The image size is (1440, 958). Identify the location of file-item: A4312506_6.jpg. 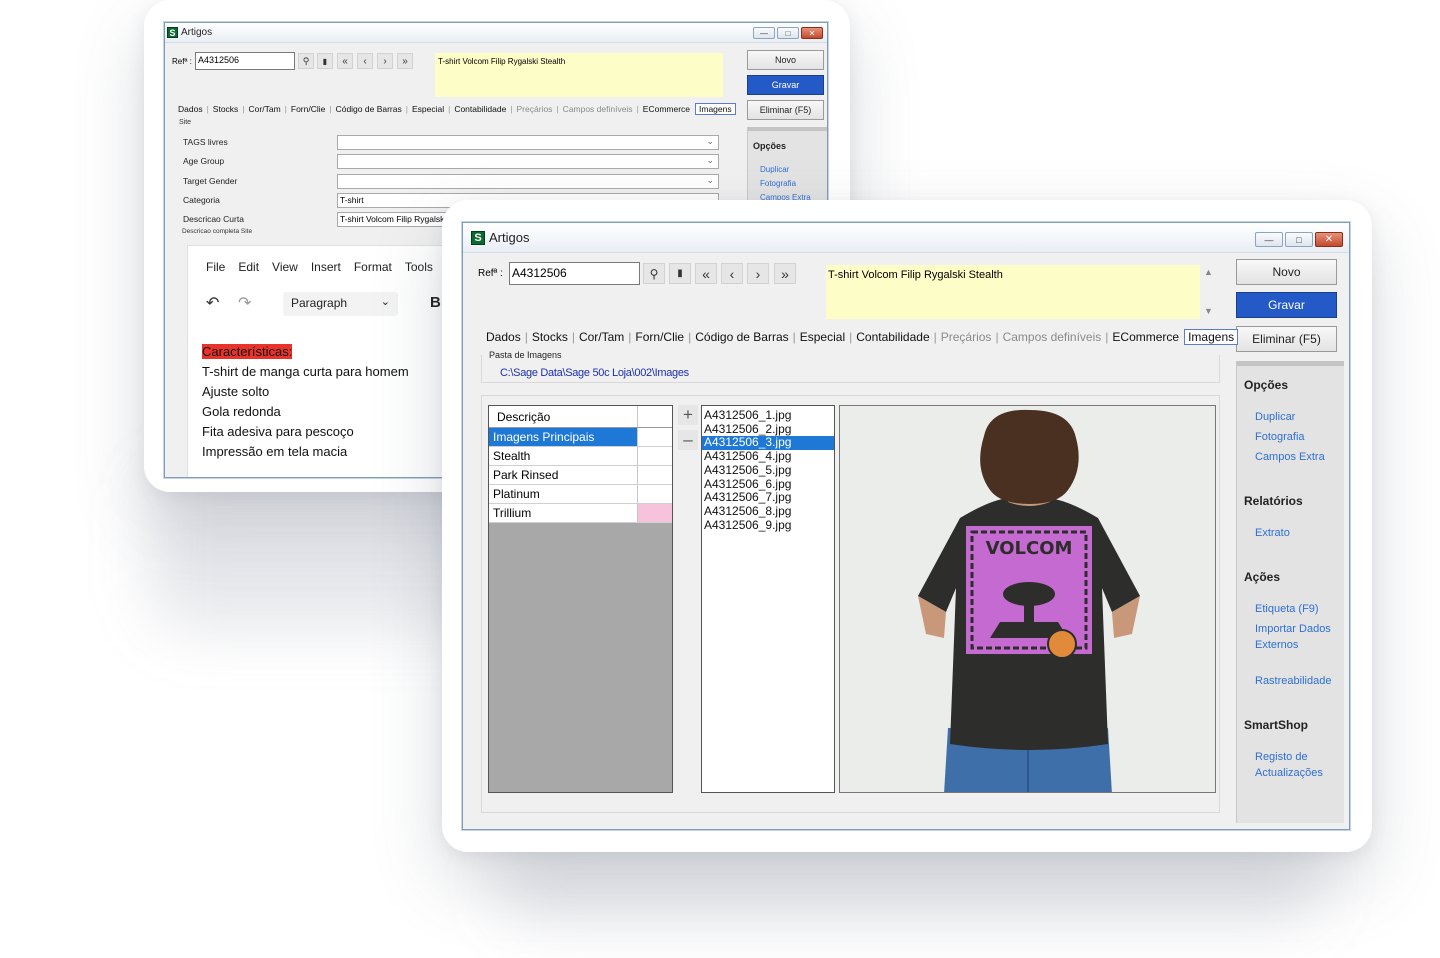
(768, 484).